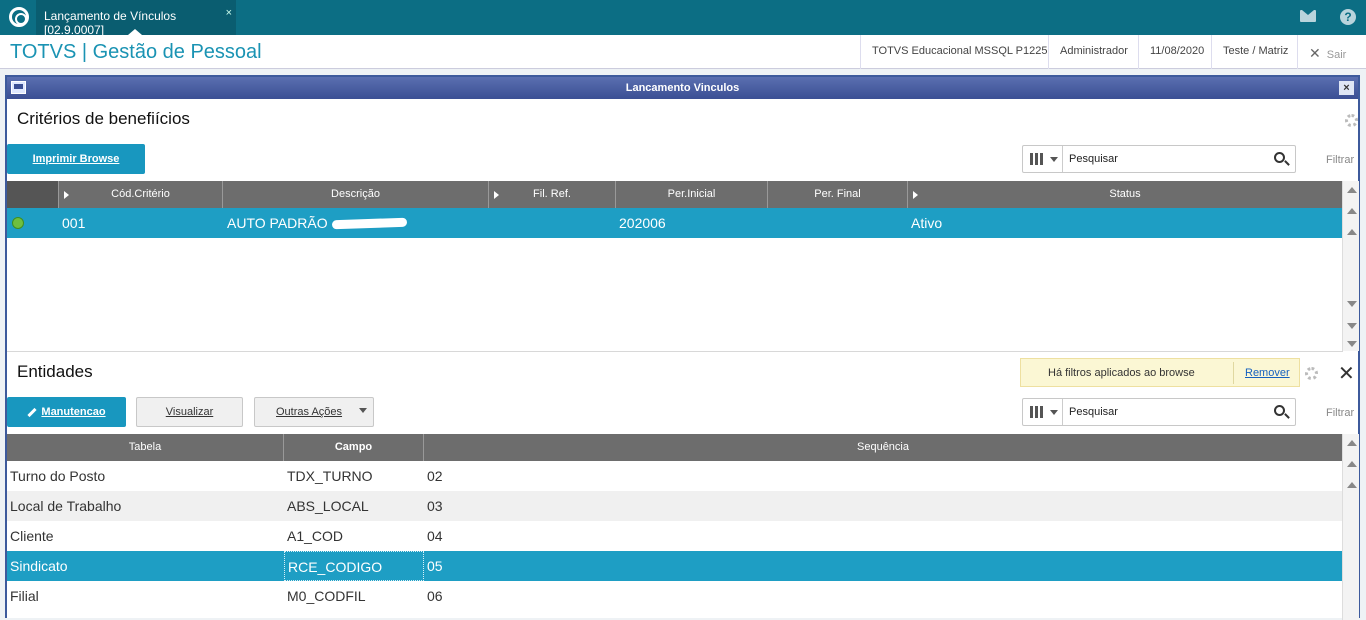 The height and width of the screenshot is (620, 1366). I want to click on mail-icon, so click(1308, 16).